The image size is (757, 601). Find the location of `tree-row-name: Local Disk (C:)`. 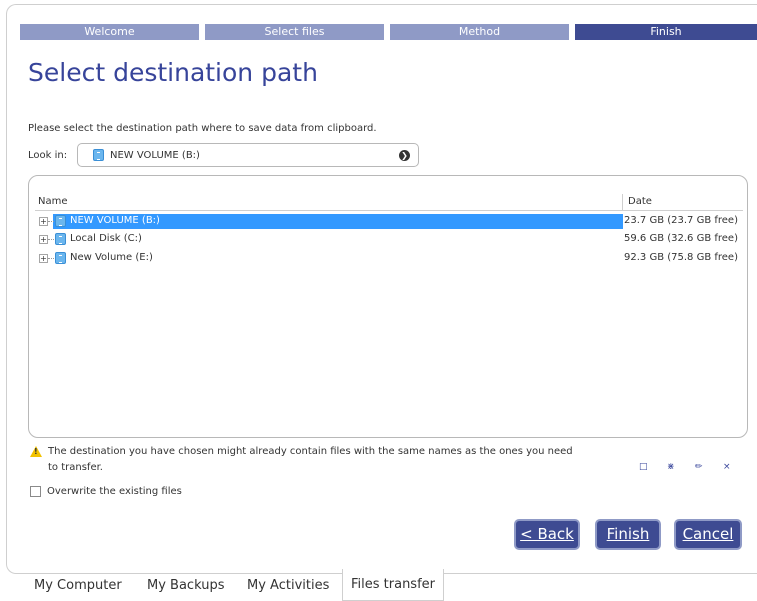

tree-row-name: Local Disk (C:) is located at coordinates (106, 238).